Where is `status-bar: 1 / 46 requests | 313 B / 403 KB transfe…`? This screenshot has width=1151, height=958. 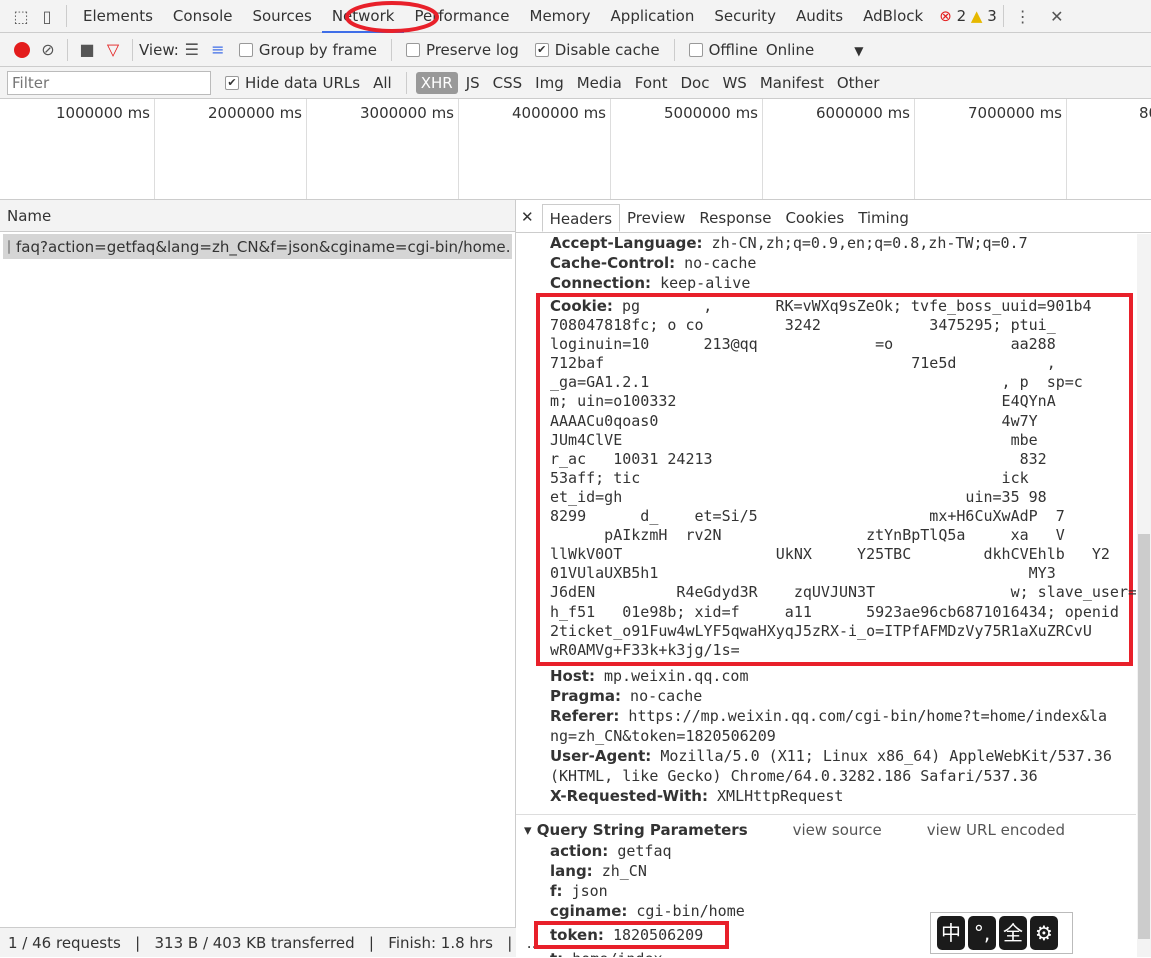 status-bar: 1 / 46 requests | 313 B / 403 KB transfe… is located at coordinates (271, 942).